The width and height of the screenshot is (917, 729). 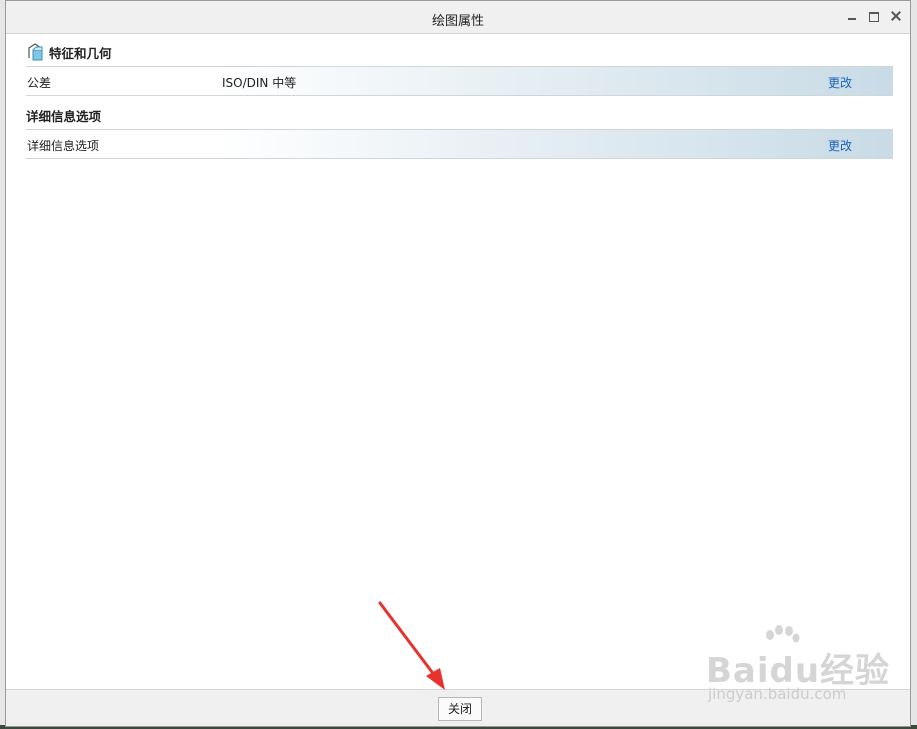 What do you see at coordinates (35, 52) in the screenshot?
I see `feature-geometry-icon` at bounding box center [35, 52].